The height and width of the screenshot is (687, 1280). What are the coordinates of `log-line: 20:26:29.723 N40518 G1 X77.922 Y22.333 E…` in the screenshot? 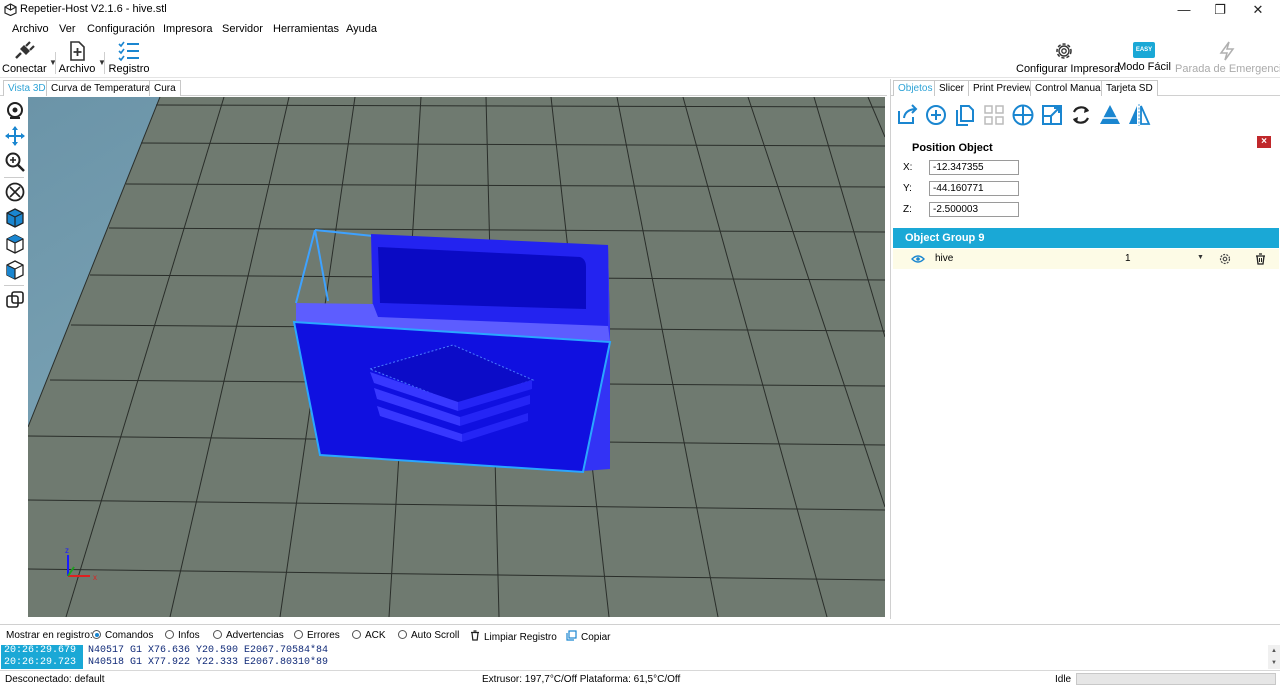 It's located at (634, 663).